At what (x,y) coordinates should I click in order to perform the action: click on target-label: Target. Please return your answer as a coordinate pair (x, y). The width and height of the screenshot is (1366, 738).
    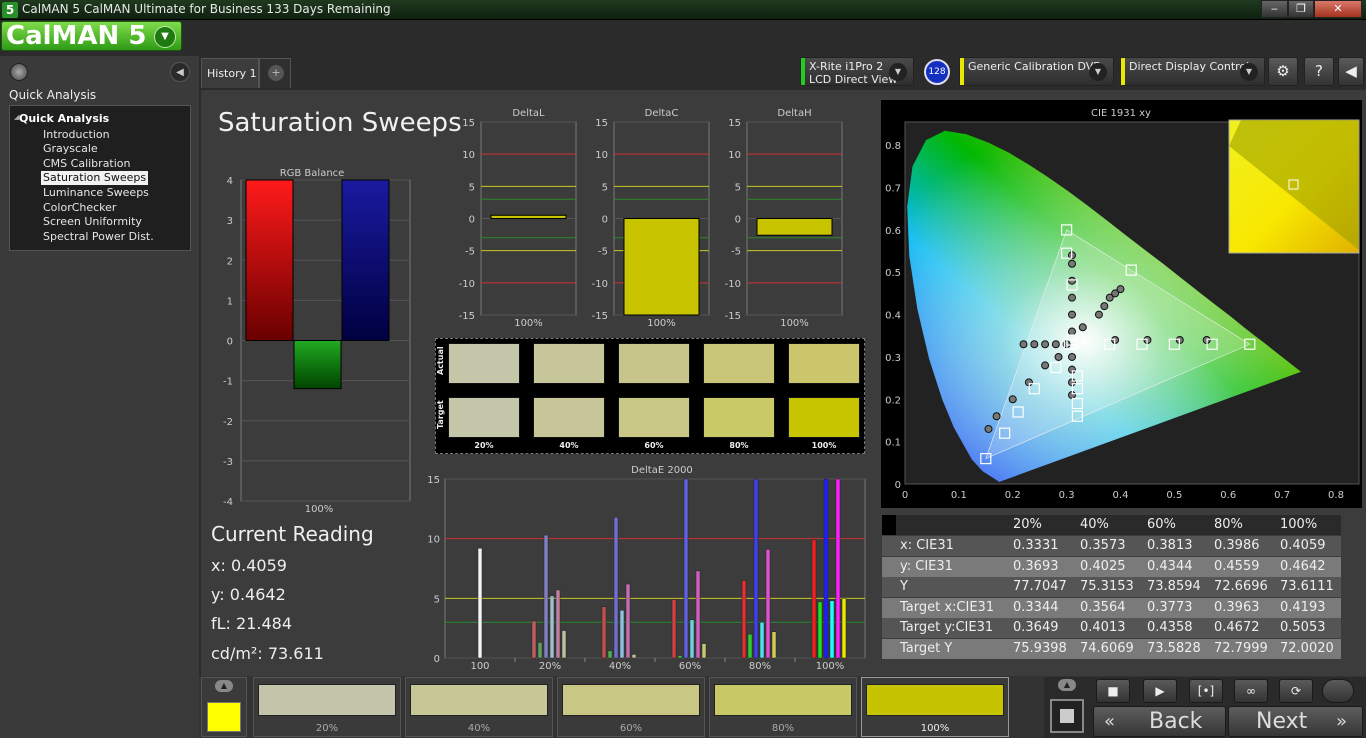
    Looking at the image, I should click on (440, 414).